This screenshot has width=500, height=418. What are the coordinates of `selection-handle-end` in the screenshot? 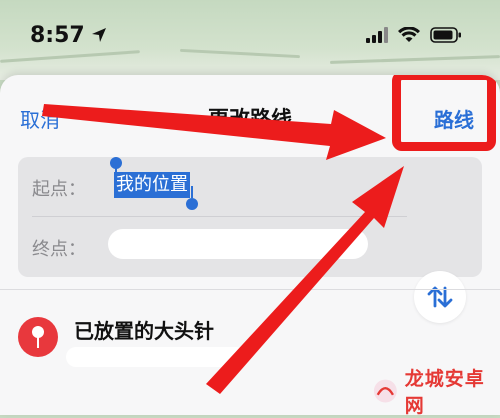 It's located at (192, 198).